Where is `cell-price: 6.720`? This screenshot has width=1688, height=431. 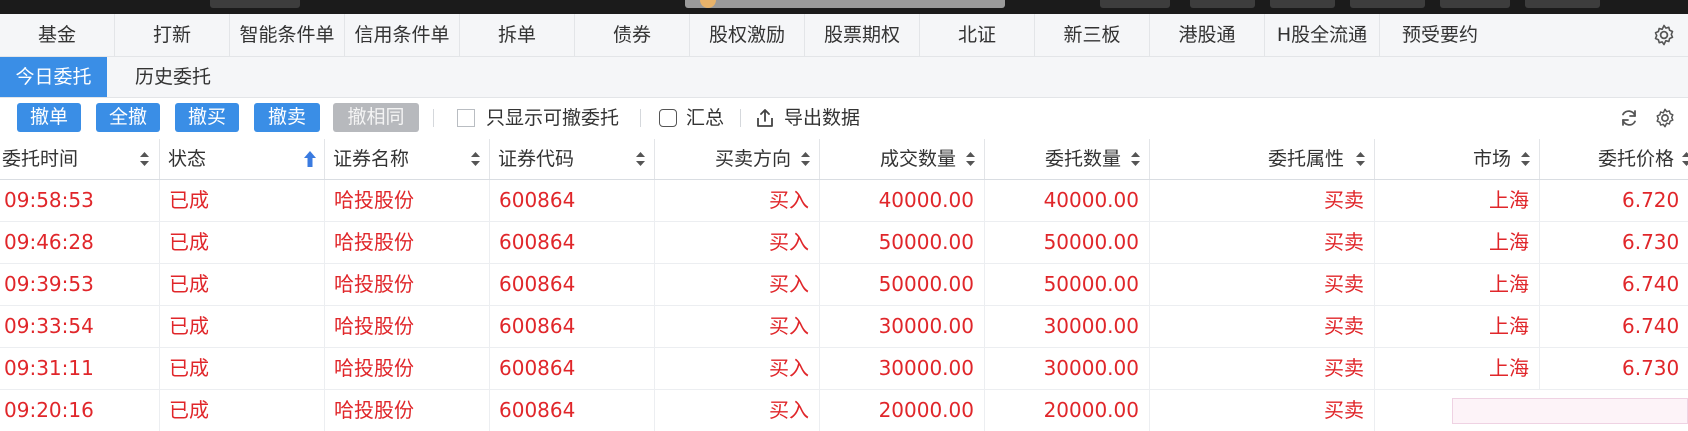
cell-price: 6.720 is located at coordinates (1651, 200).